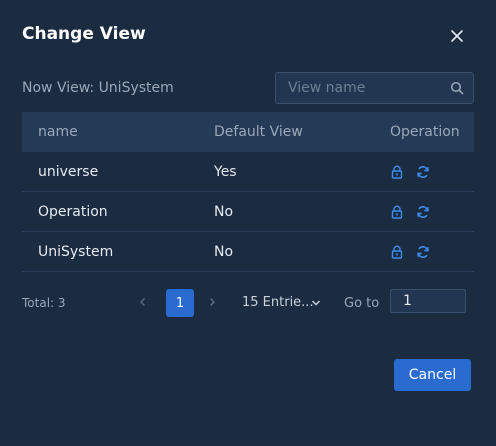 The width and height of the screenshot is (496, 446). What do you see at coordinates (58, 132) in the screenshot?
I see `column-header-name: name` at bounding box center [58, 132].